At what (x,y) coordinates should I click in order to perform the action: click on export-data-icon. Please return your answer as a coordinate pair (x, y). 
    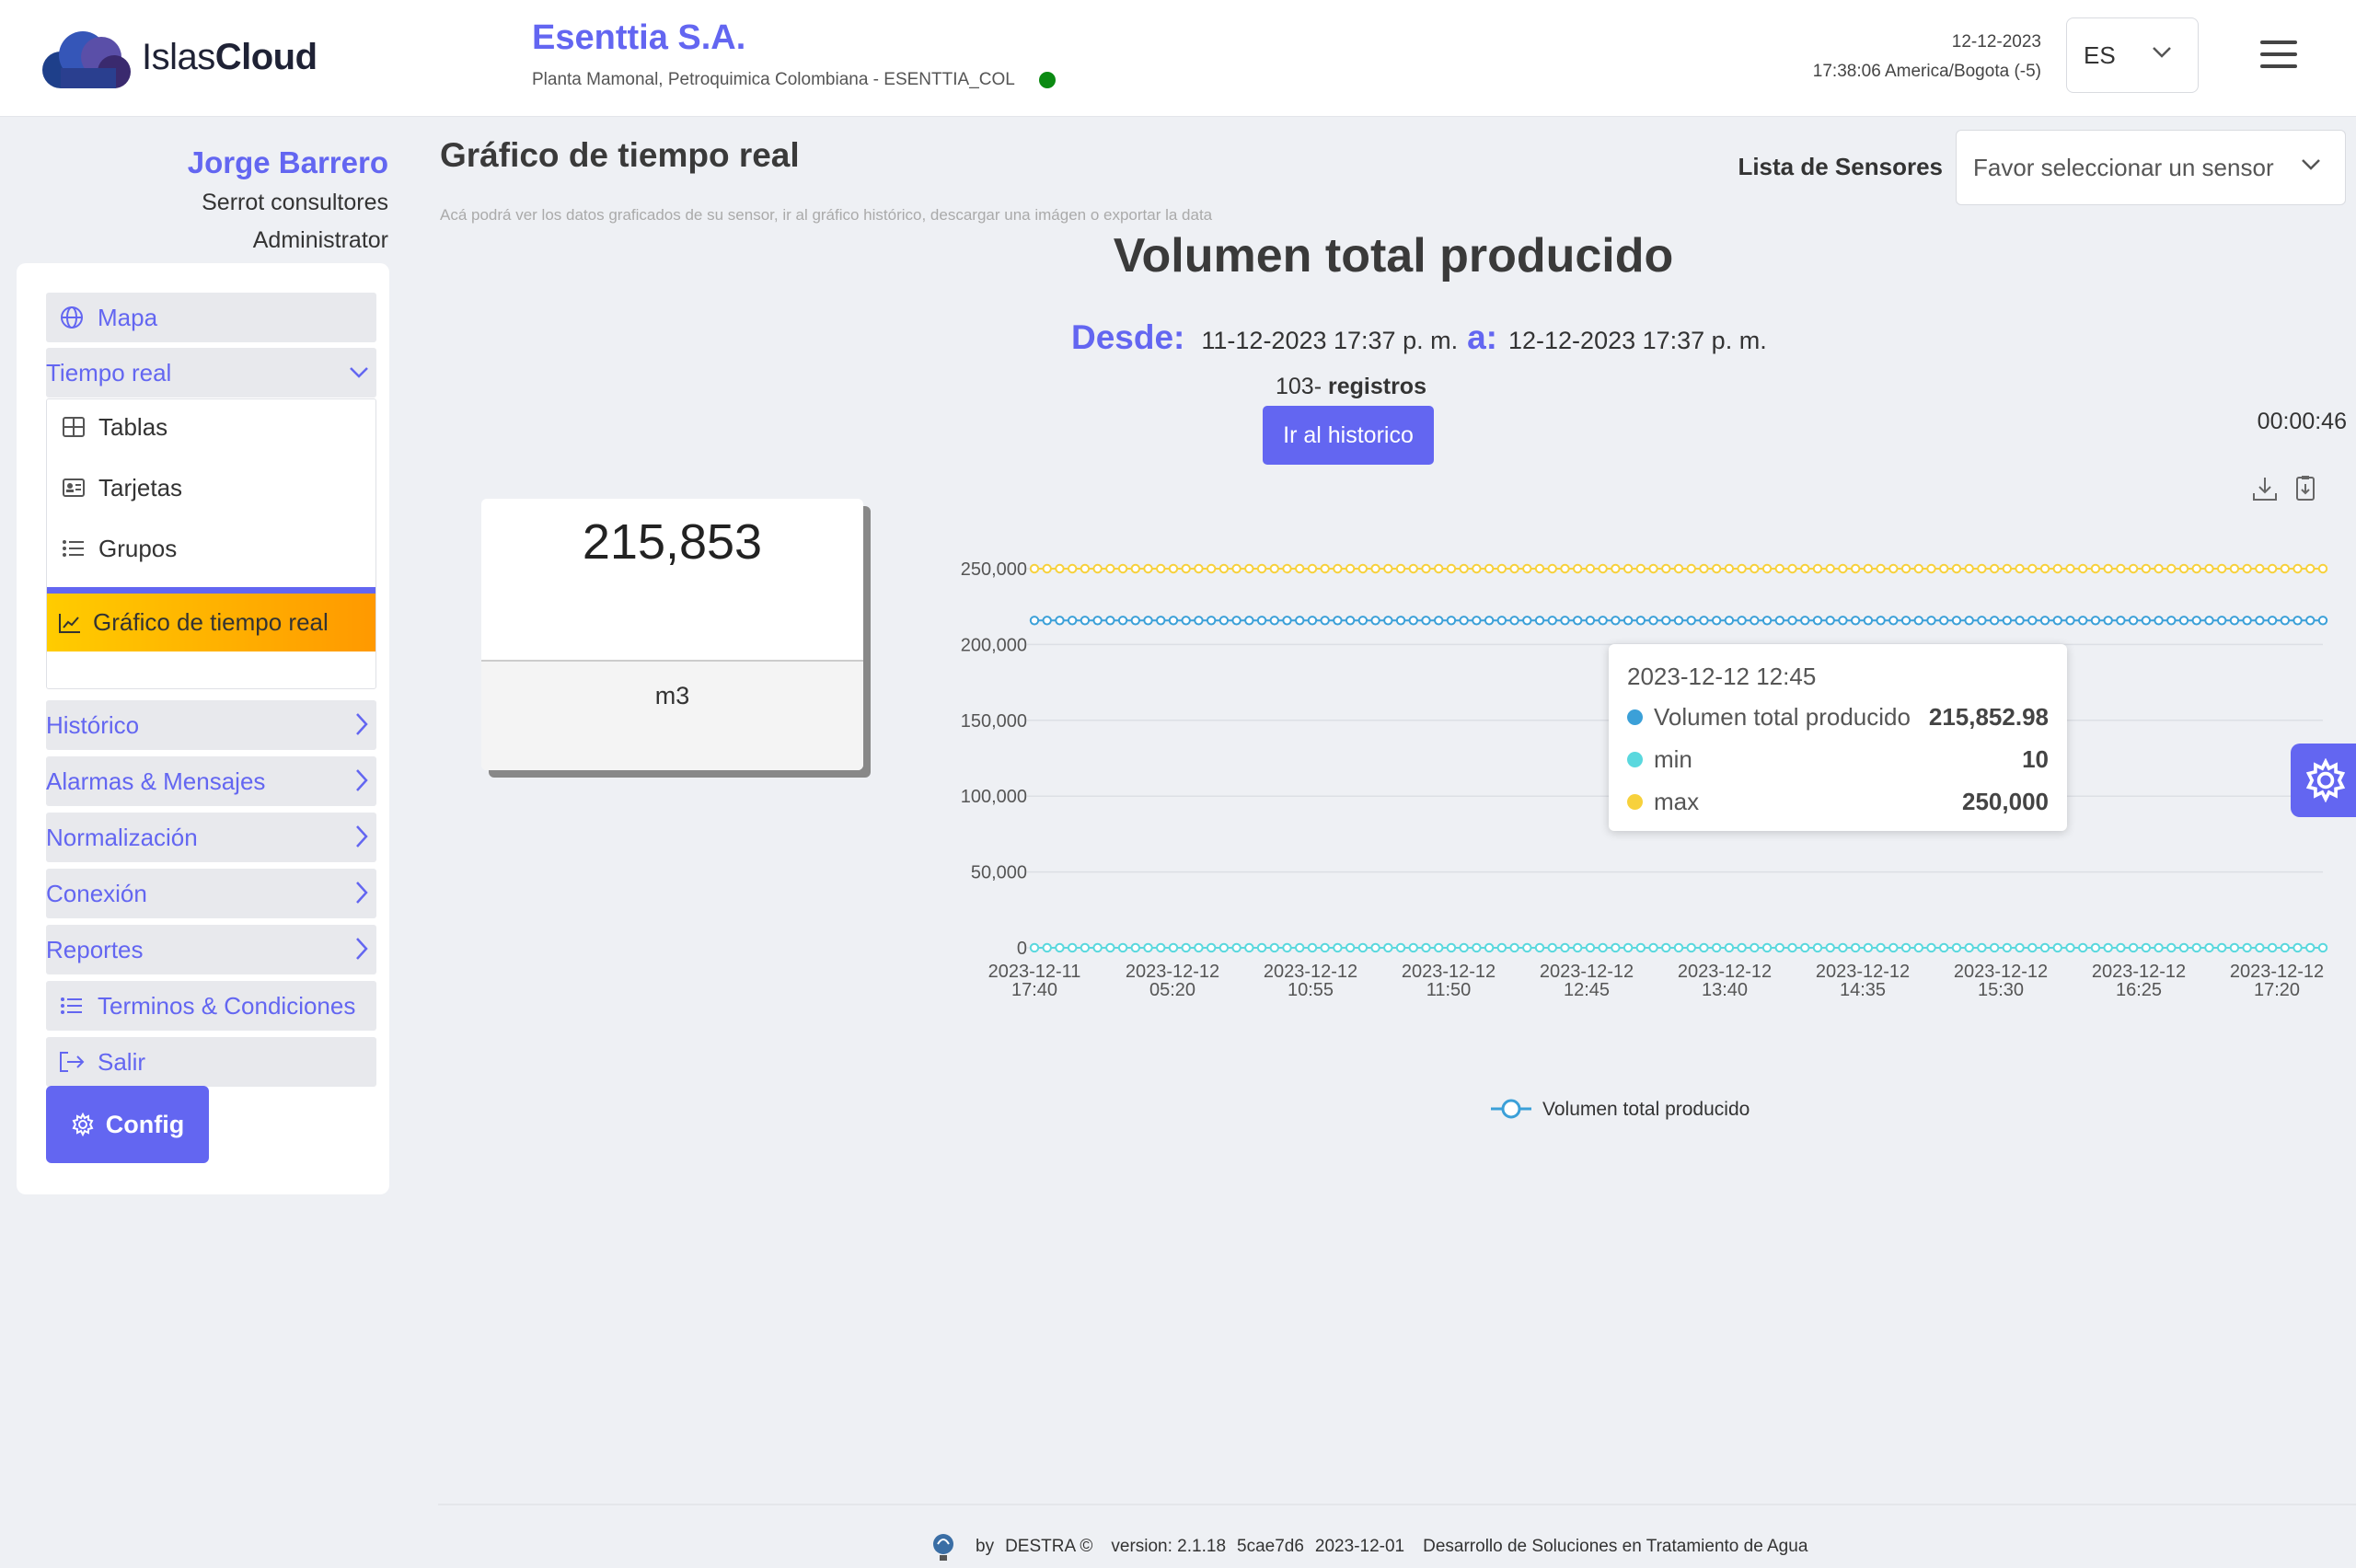
    Looking at the image, I should click on (2305, 489).